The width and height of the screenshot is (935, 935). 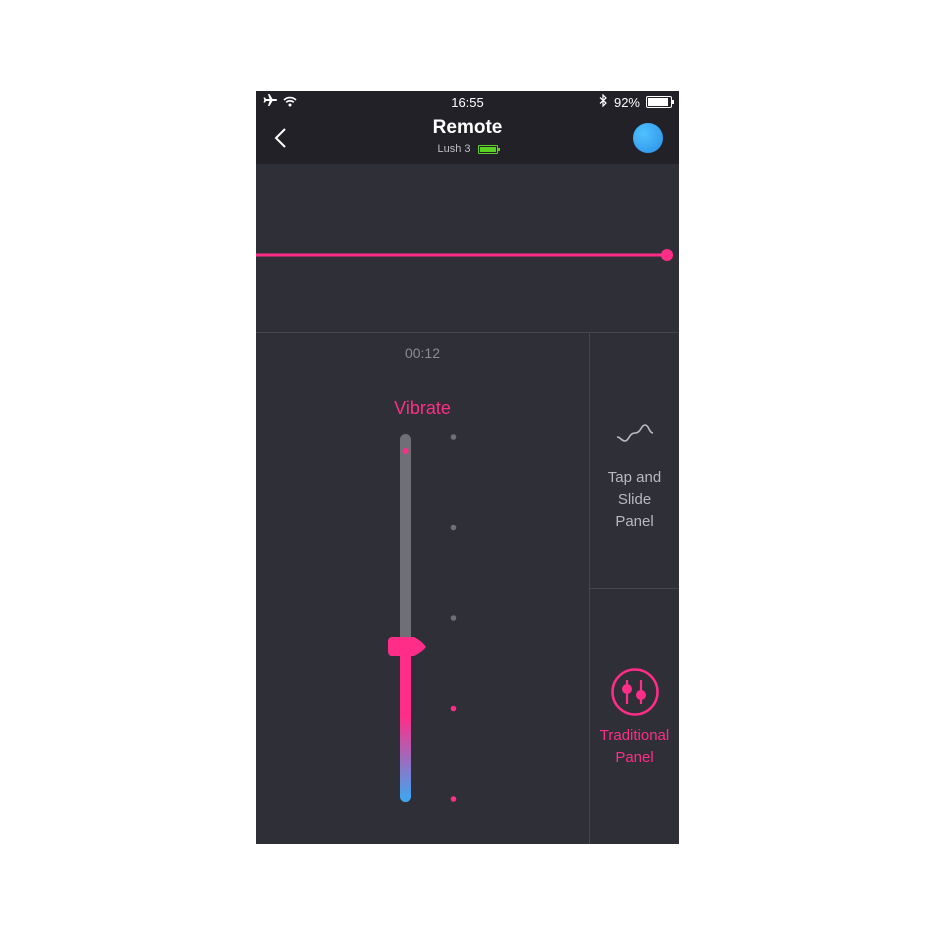 I want to click on tap-and-slide-label-line1: Tap and, so click(x=634, y=477).